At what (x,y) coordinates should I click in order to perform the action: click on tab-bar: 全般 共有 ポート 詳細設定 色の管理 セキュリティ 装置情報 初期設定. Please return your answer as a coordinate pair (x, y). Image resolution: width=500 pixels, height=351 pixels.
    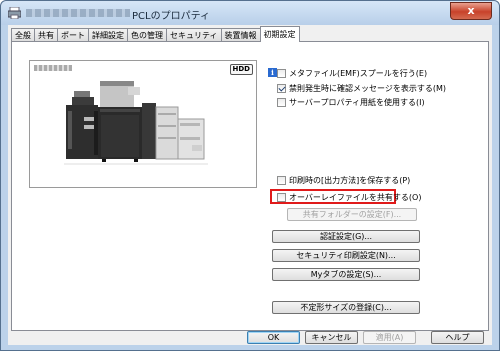
    Looking at the image, I should click on (155, 34).